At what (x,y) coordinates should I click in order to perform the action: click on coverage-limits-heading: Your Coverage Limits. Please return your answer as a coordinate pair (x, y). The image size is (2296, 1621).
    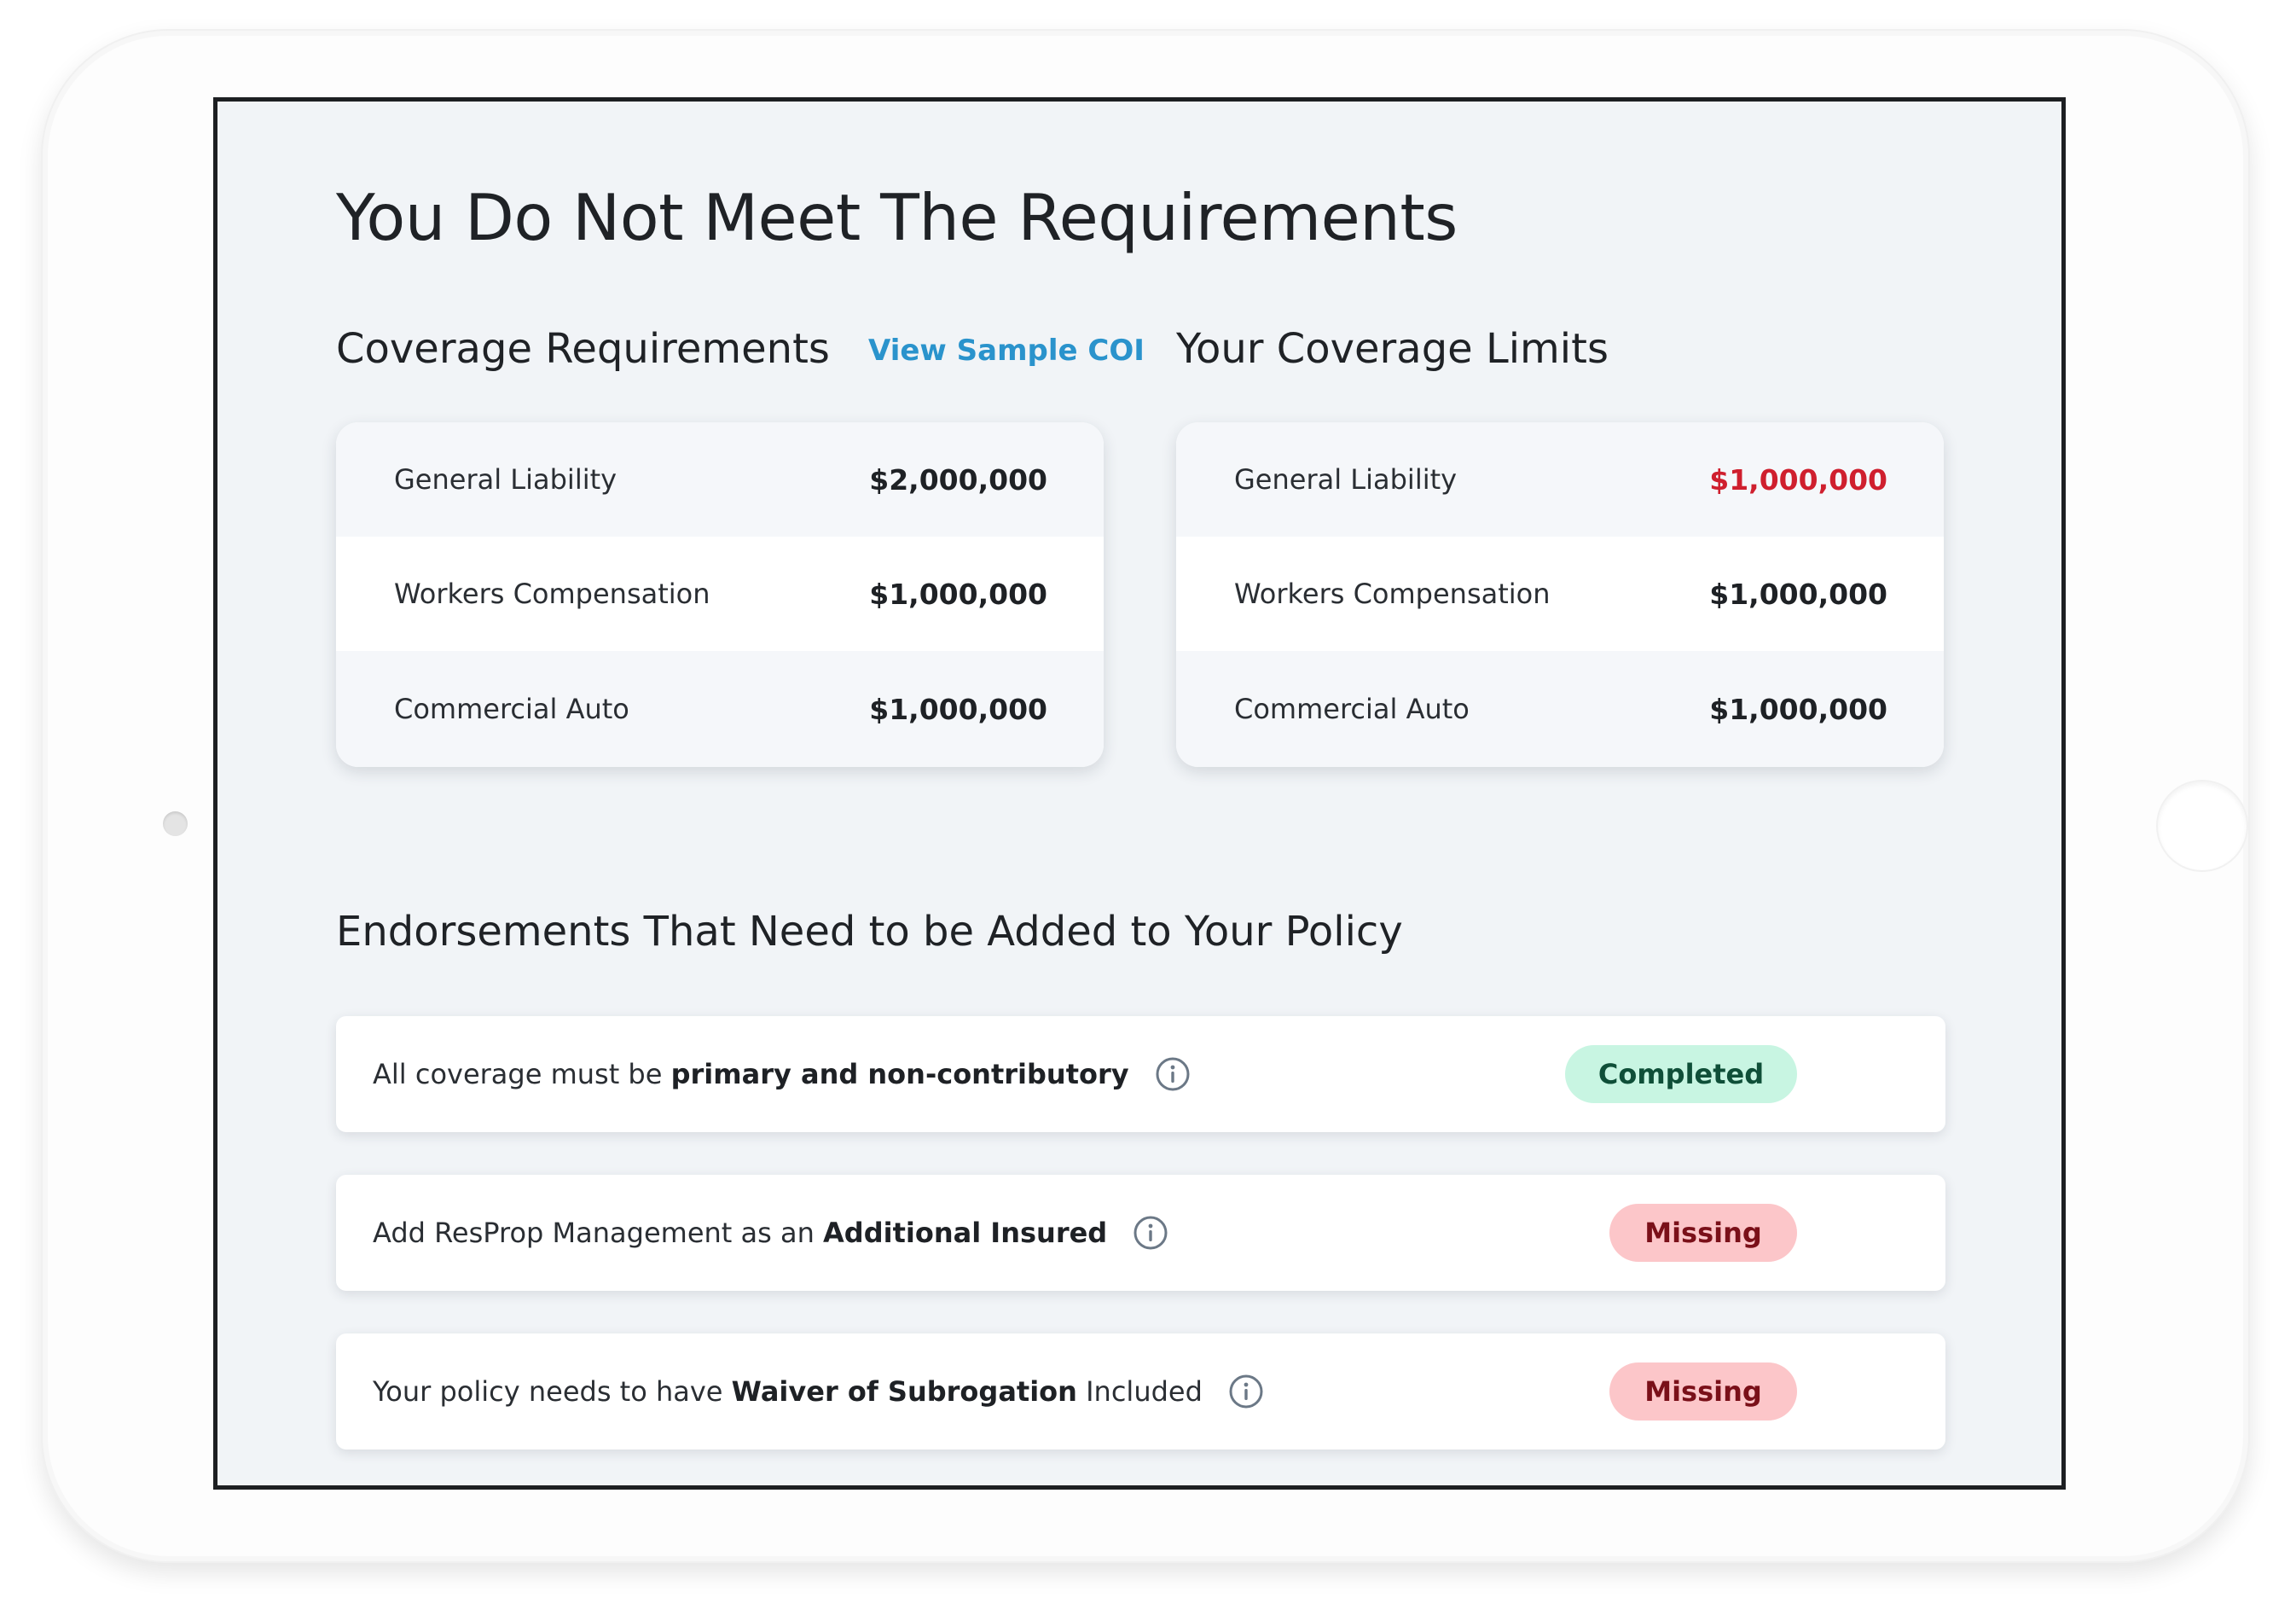
    Looking at the image, I should click on (1392, 349).